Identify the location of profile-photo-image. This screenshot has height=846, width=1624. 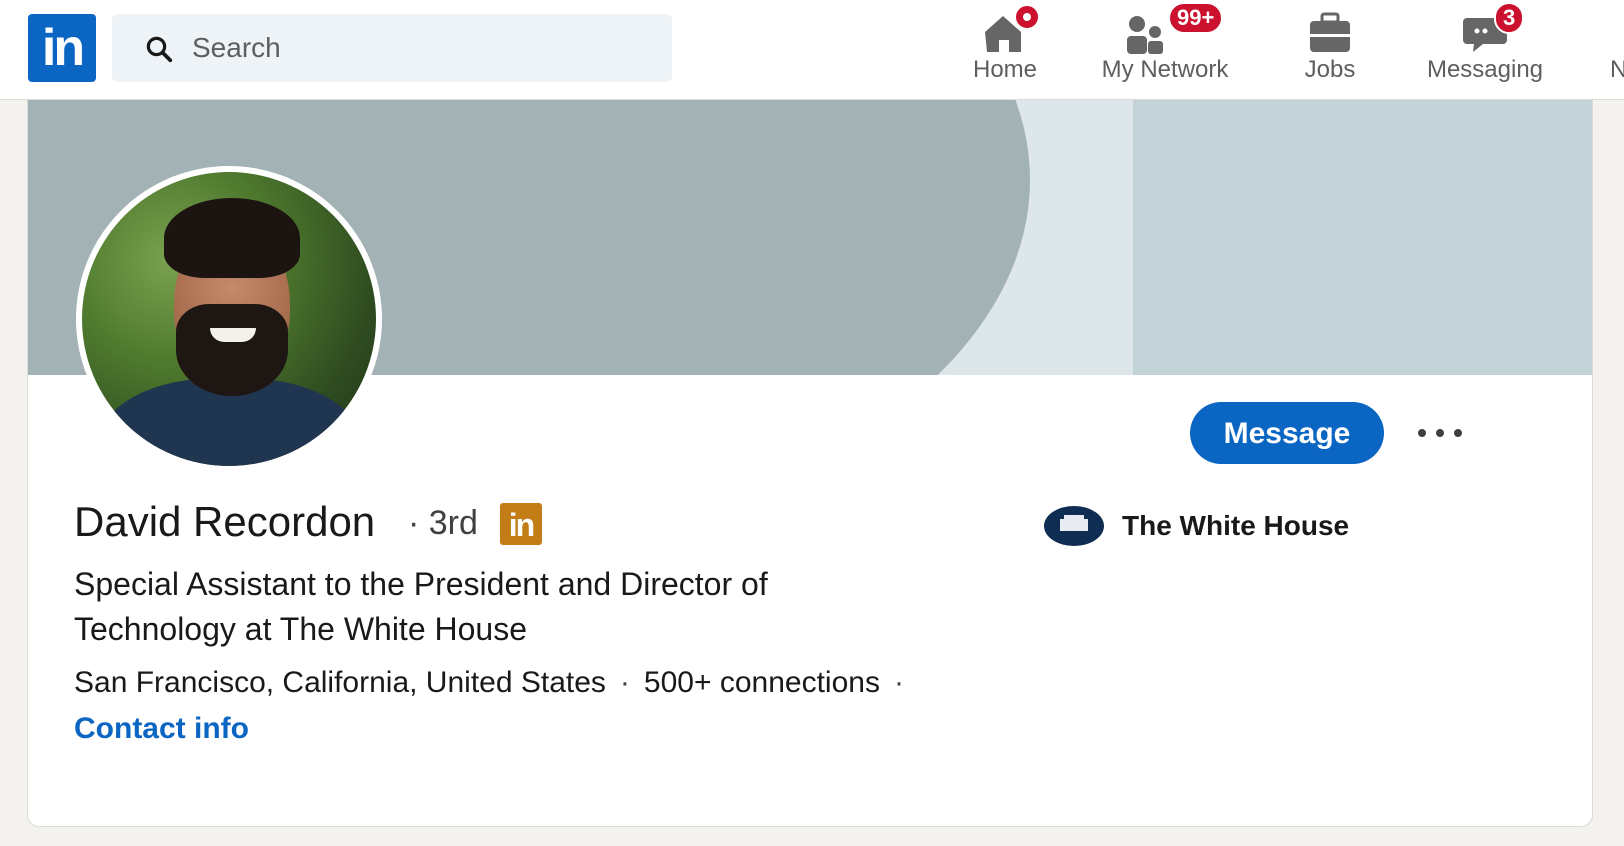
(229, 319).